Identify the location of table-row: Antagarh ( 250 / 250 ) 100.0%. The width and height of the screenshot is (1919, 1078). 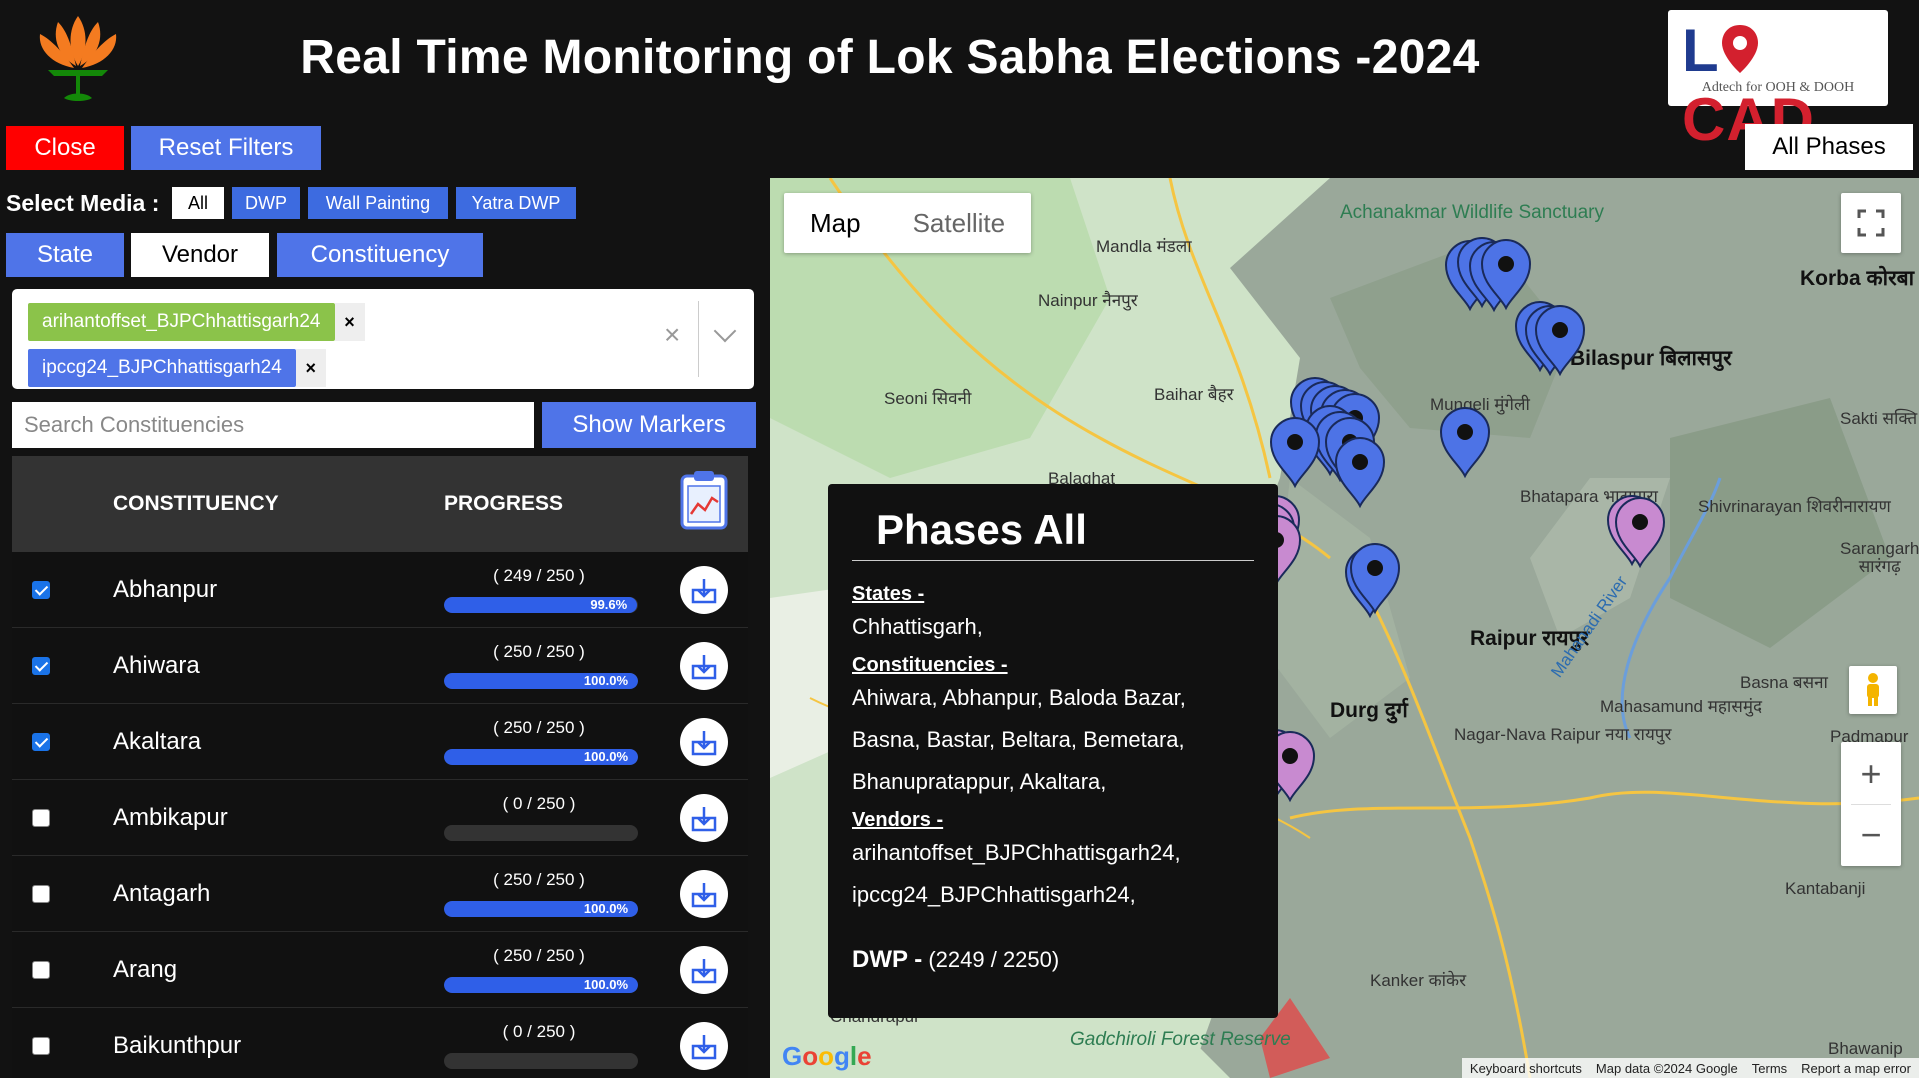
(380, 894).